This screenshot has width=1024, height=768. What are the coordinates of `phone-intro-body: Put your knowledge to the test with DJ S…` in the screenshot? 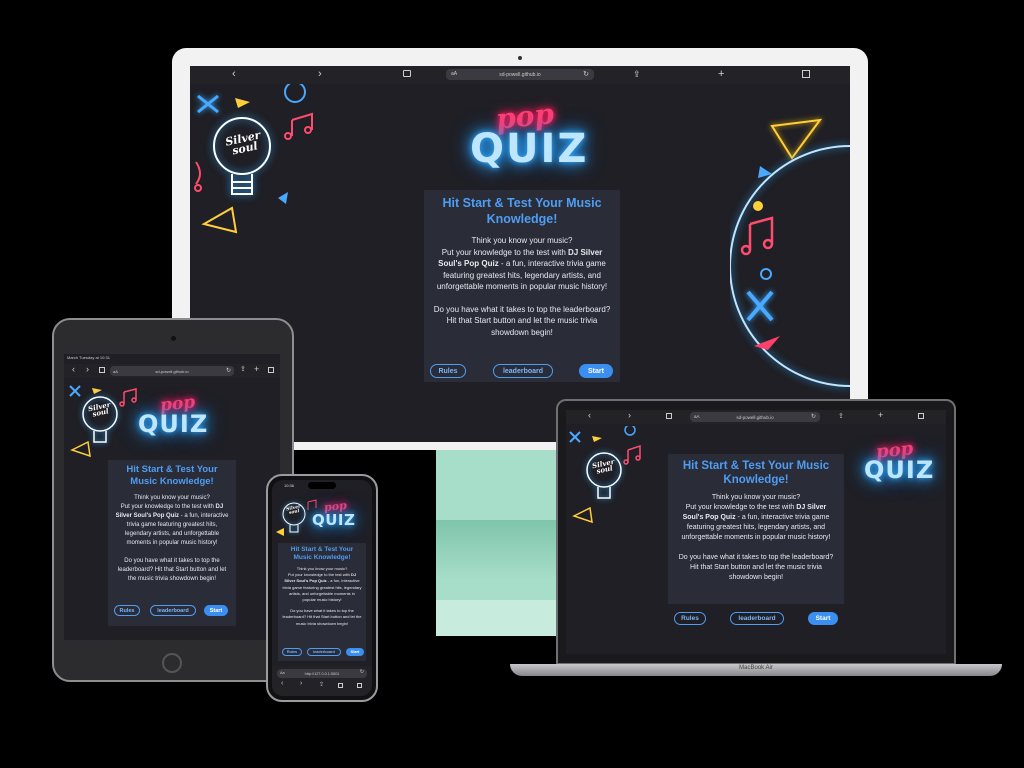 It's located at (322, 587).